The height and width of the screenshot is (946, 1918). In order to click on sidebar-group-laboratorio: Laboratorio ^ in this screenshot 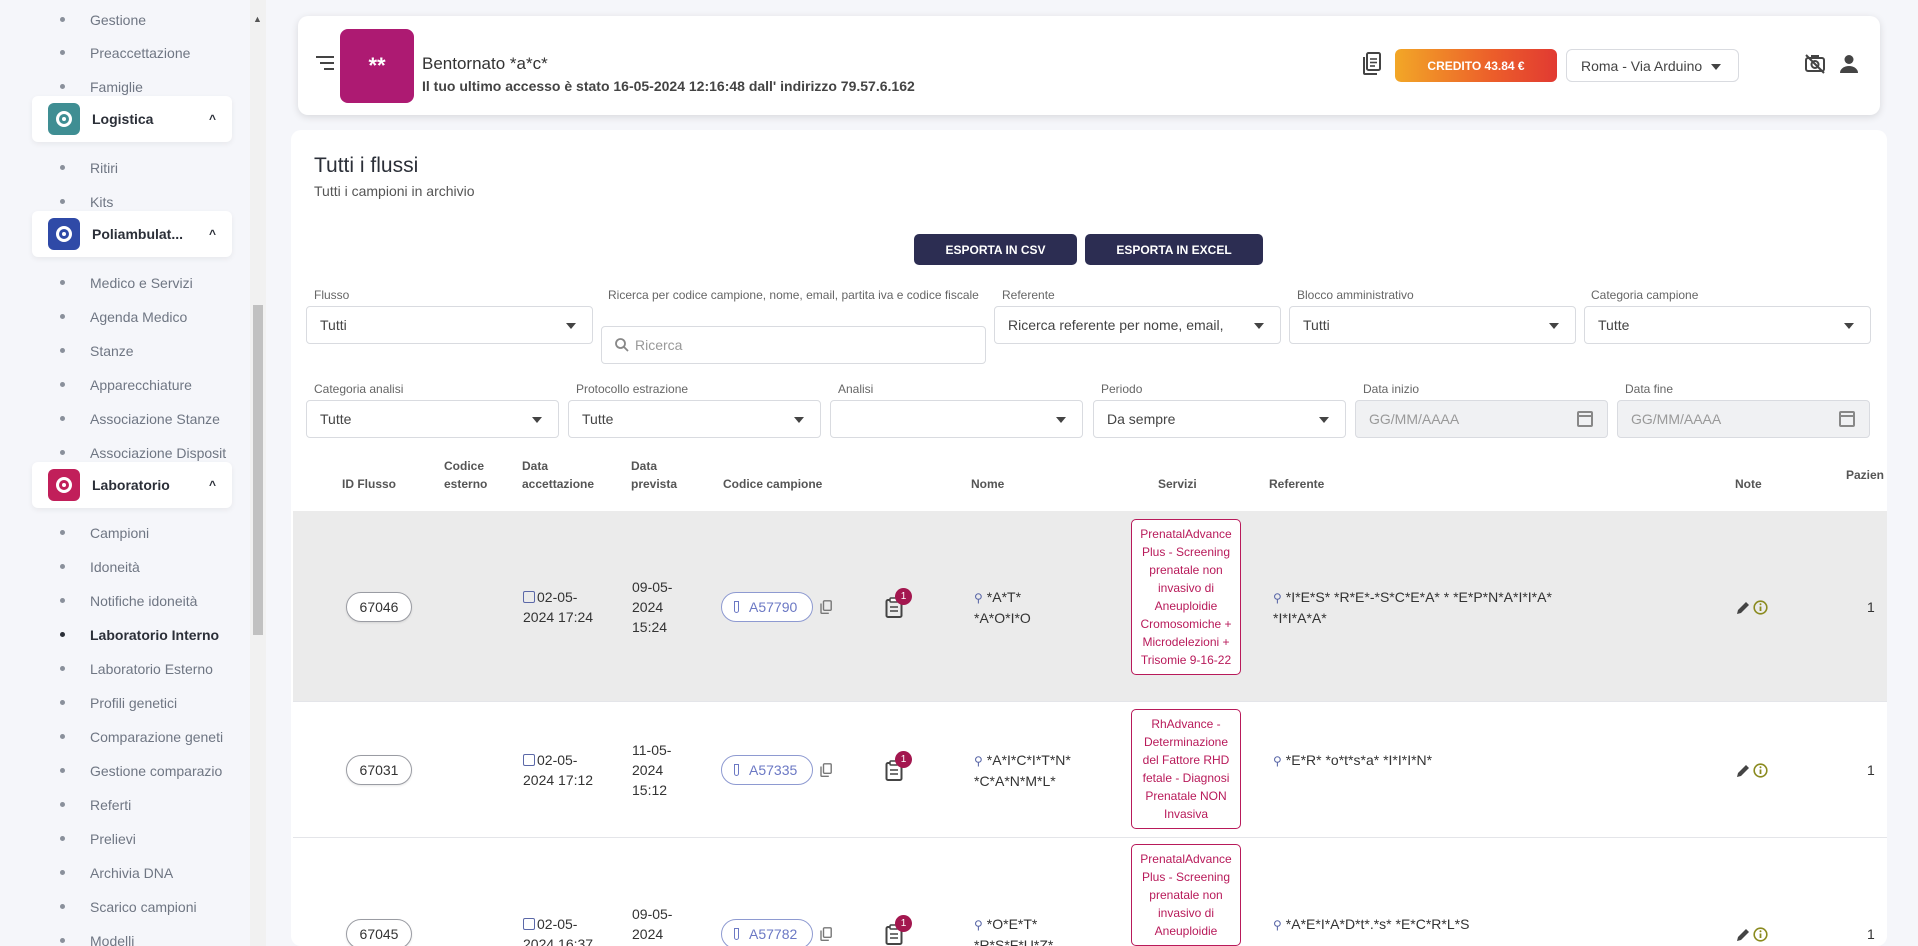, I will do `click(132, 485)`.